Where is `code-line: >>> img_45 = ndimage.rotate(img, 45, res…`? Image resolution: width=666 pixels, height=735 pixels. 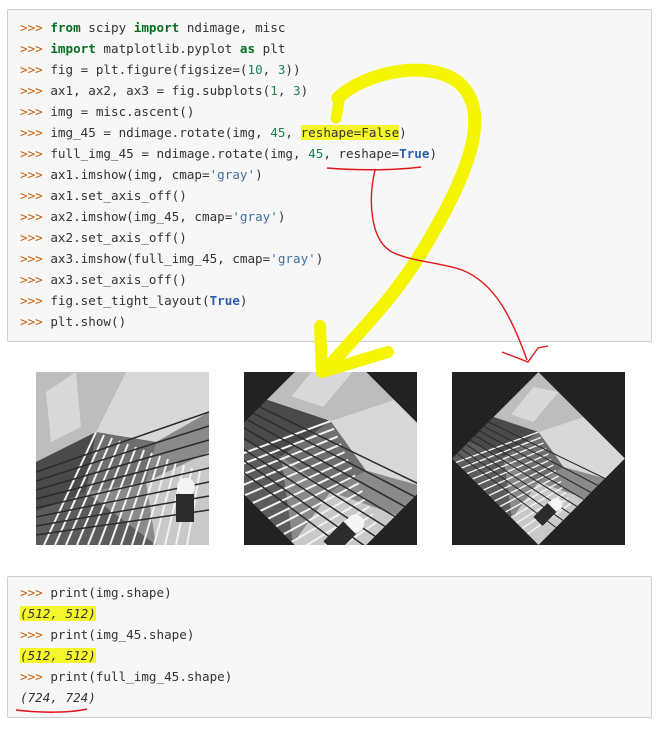
code-line: >>> img_45 = ndimage.rotate(img, 45, res… is located at coordinates (213, 132).